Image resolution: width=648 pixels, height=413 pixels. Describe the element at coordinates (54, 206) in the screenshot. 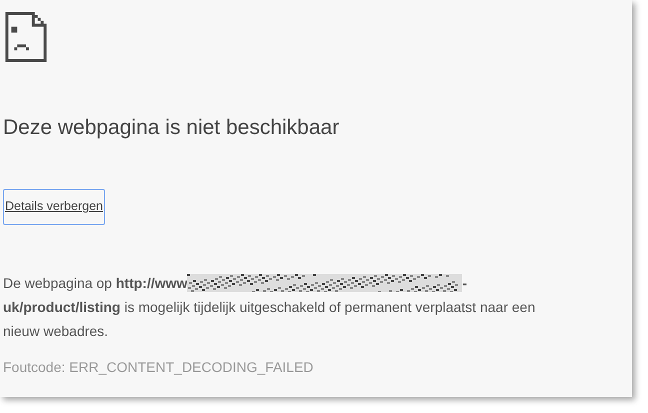

I see `details-button: Details verbergen` at that location.